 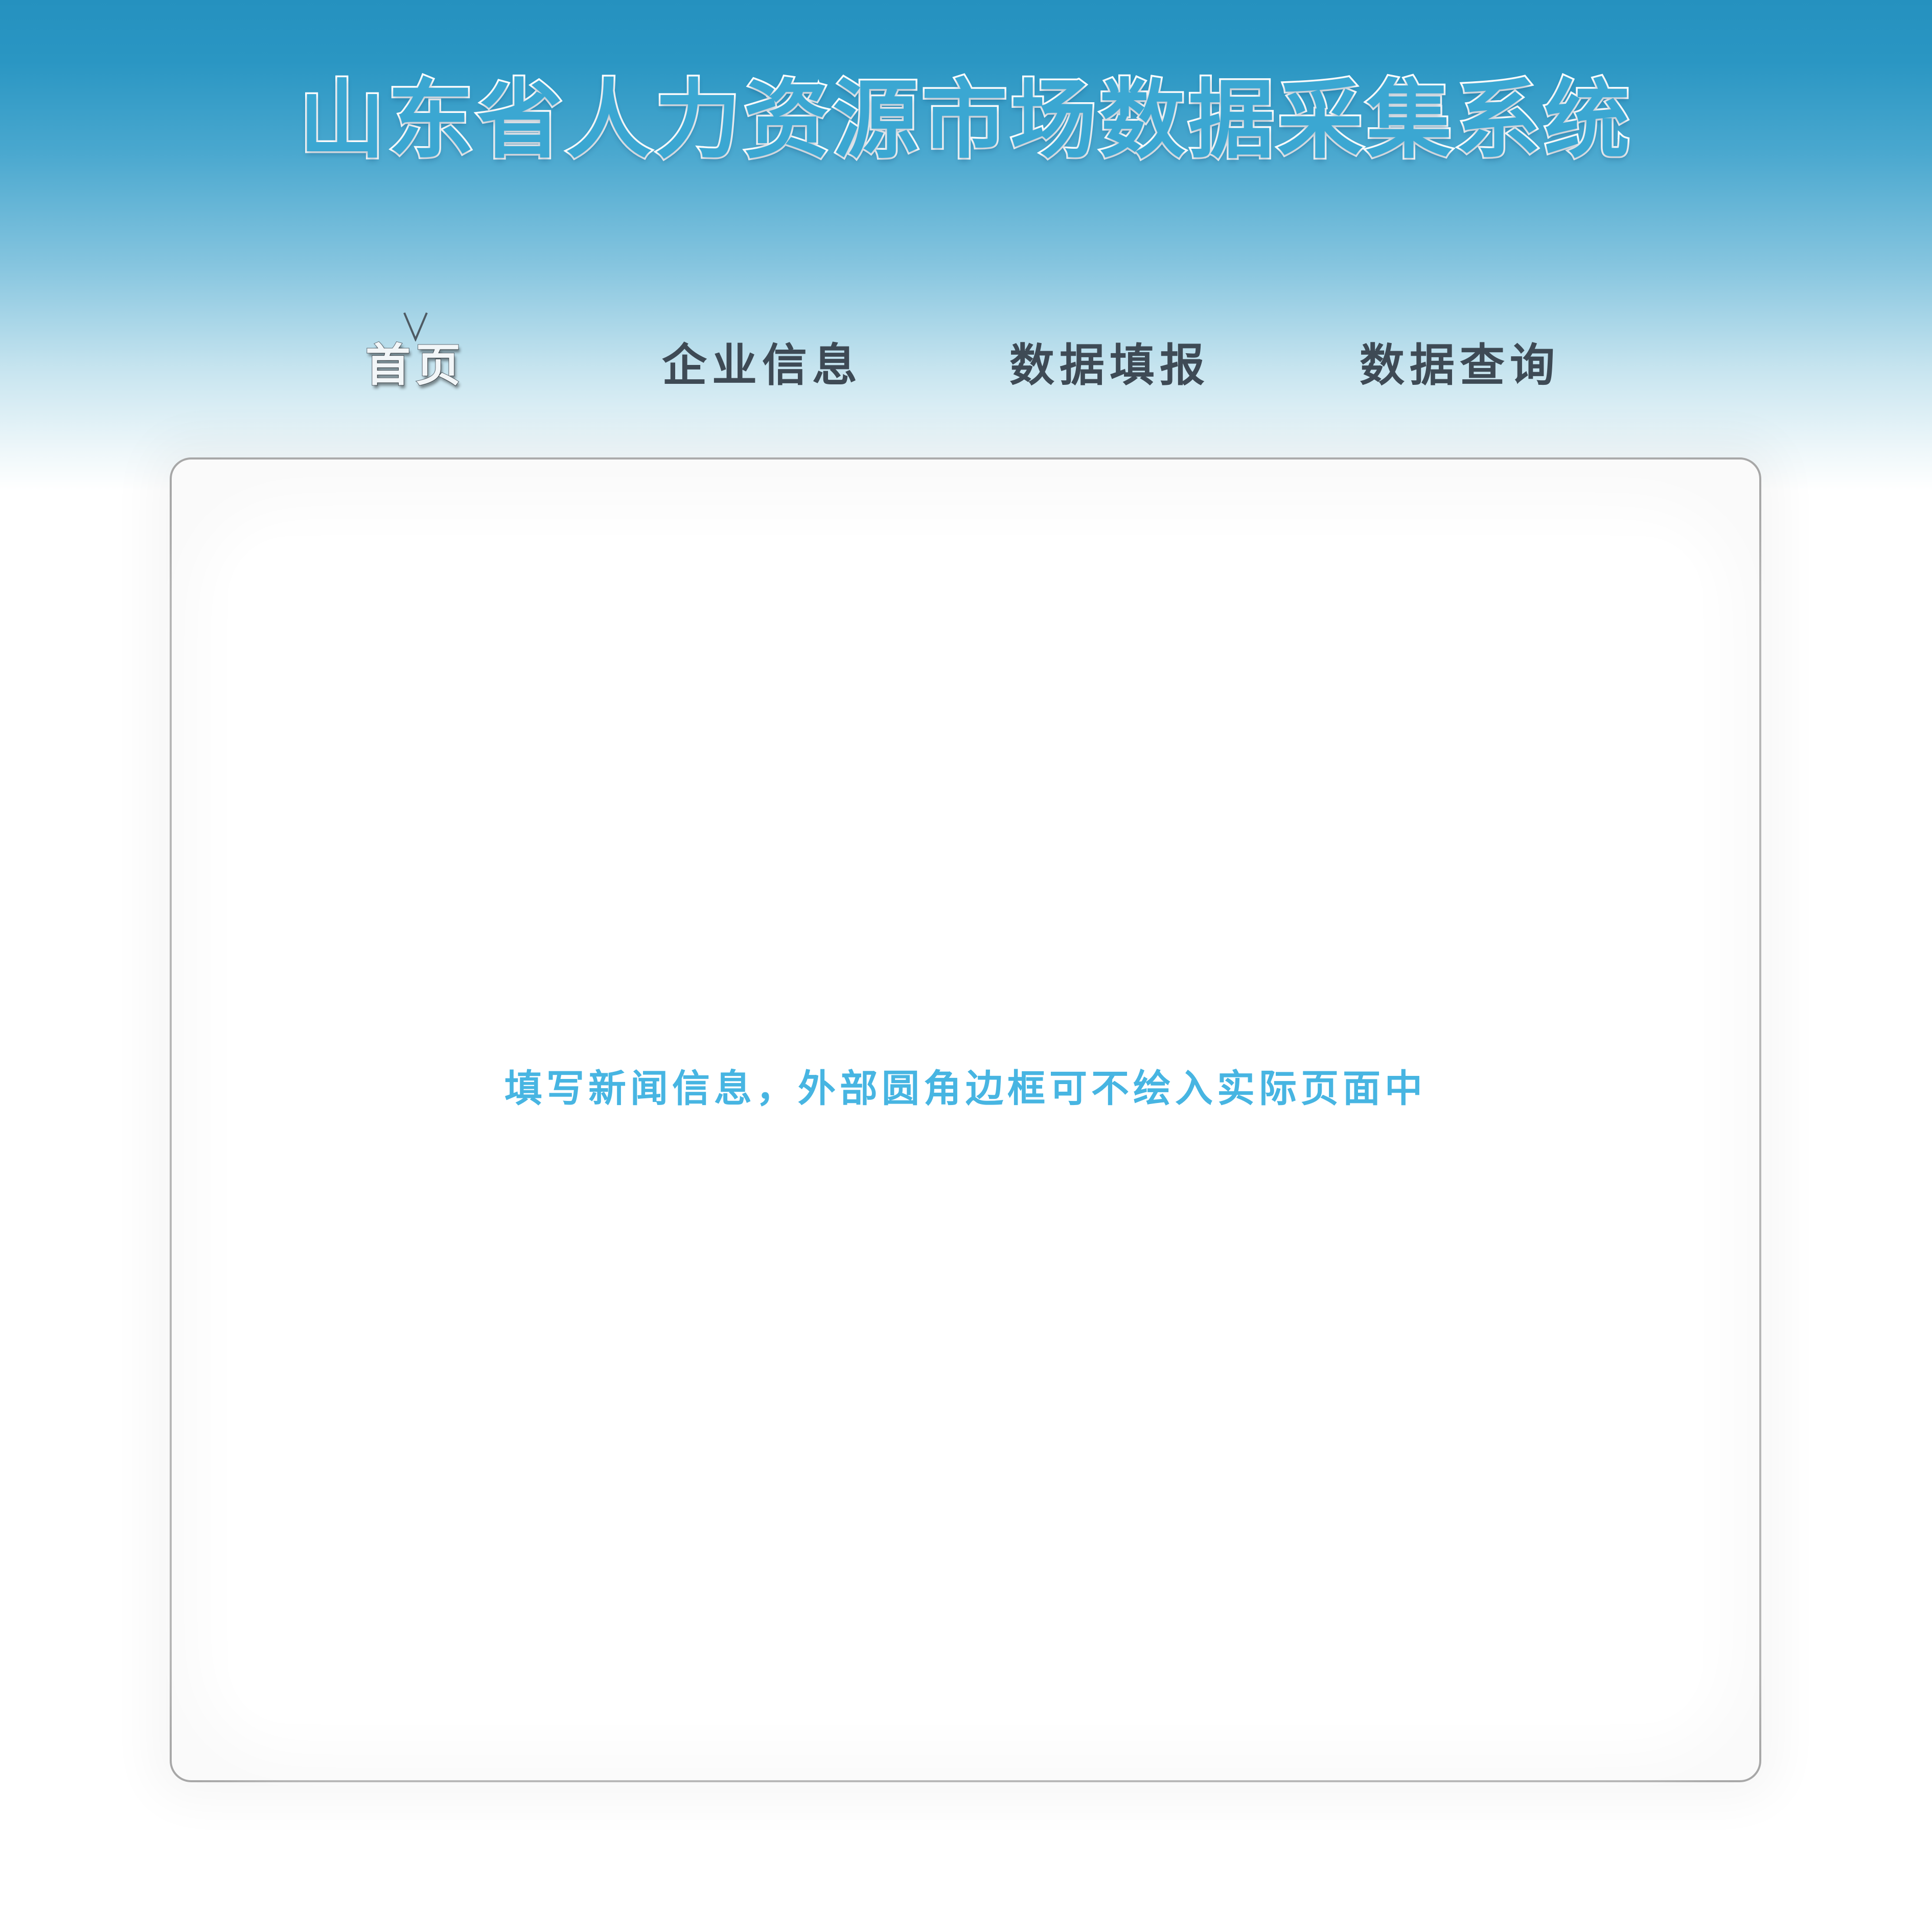 I want to click on nav-item-data-entry: 数据填报, so click(x=1109, y=365).